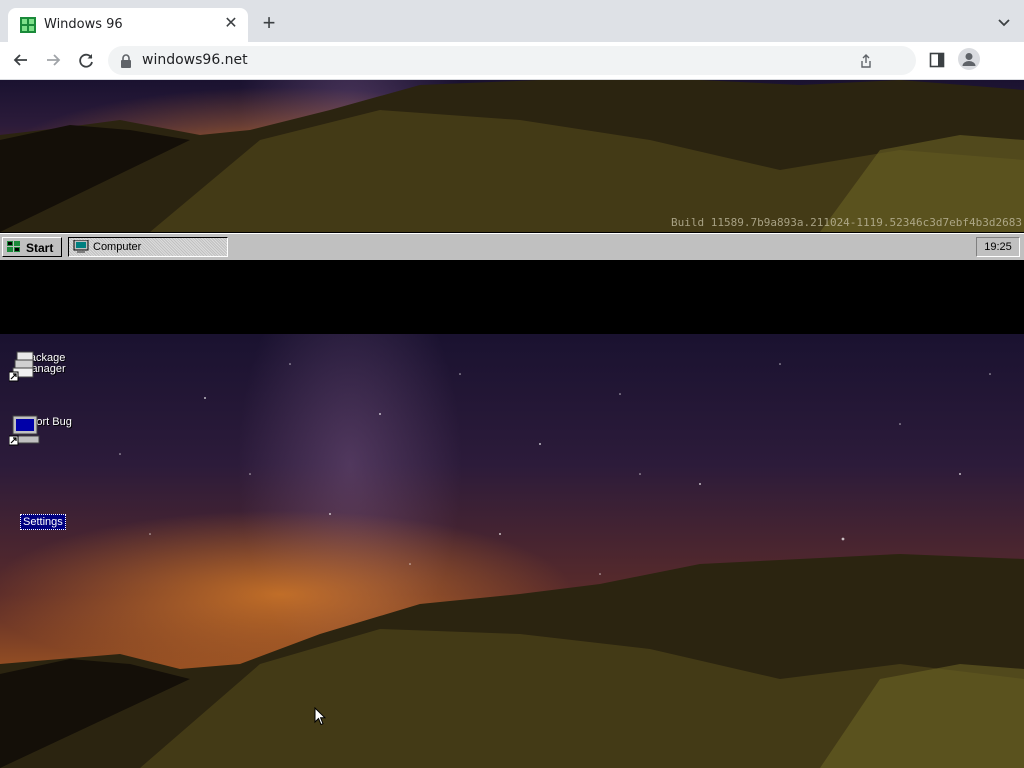 The width and height of the screenshot is (1024, 768). Describe the element at coordinates (86, 60) in the screenshot. I see `reload-icon` at that location.